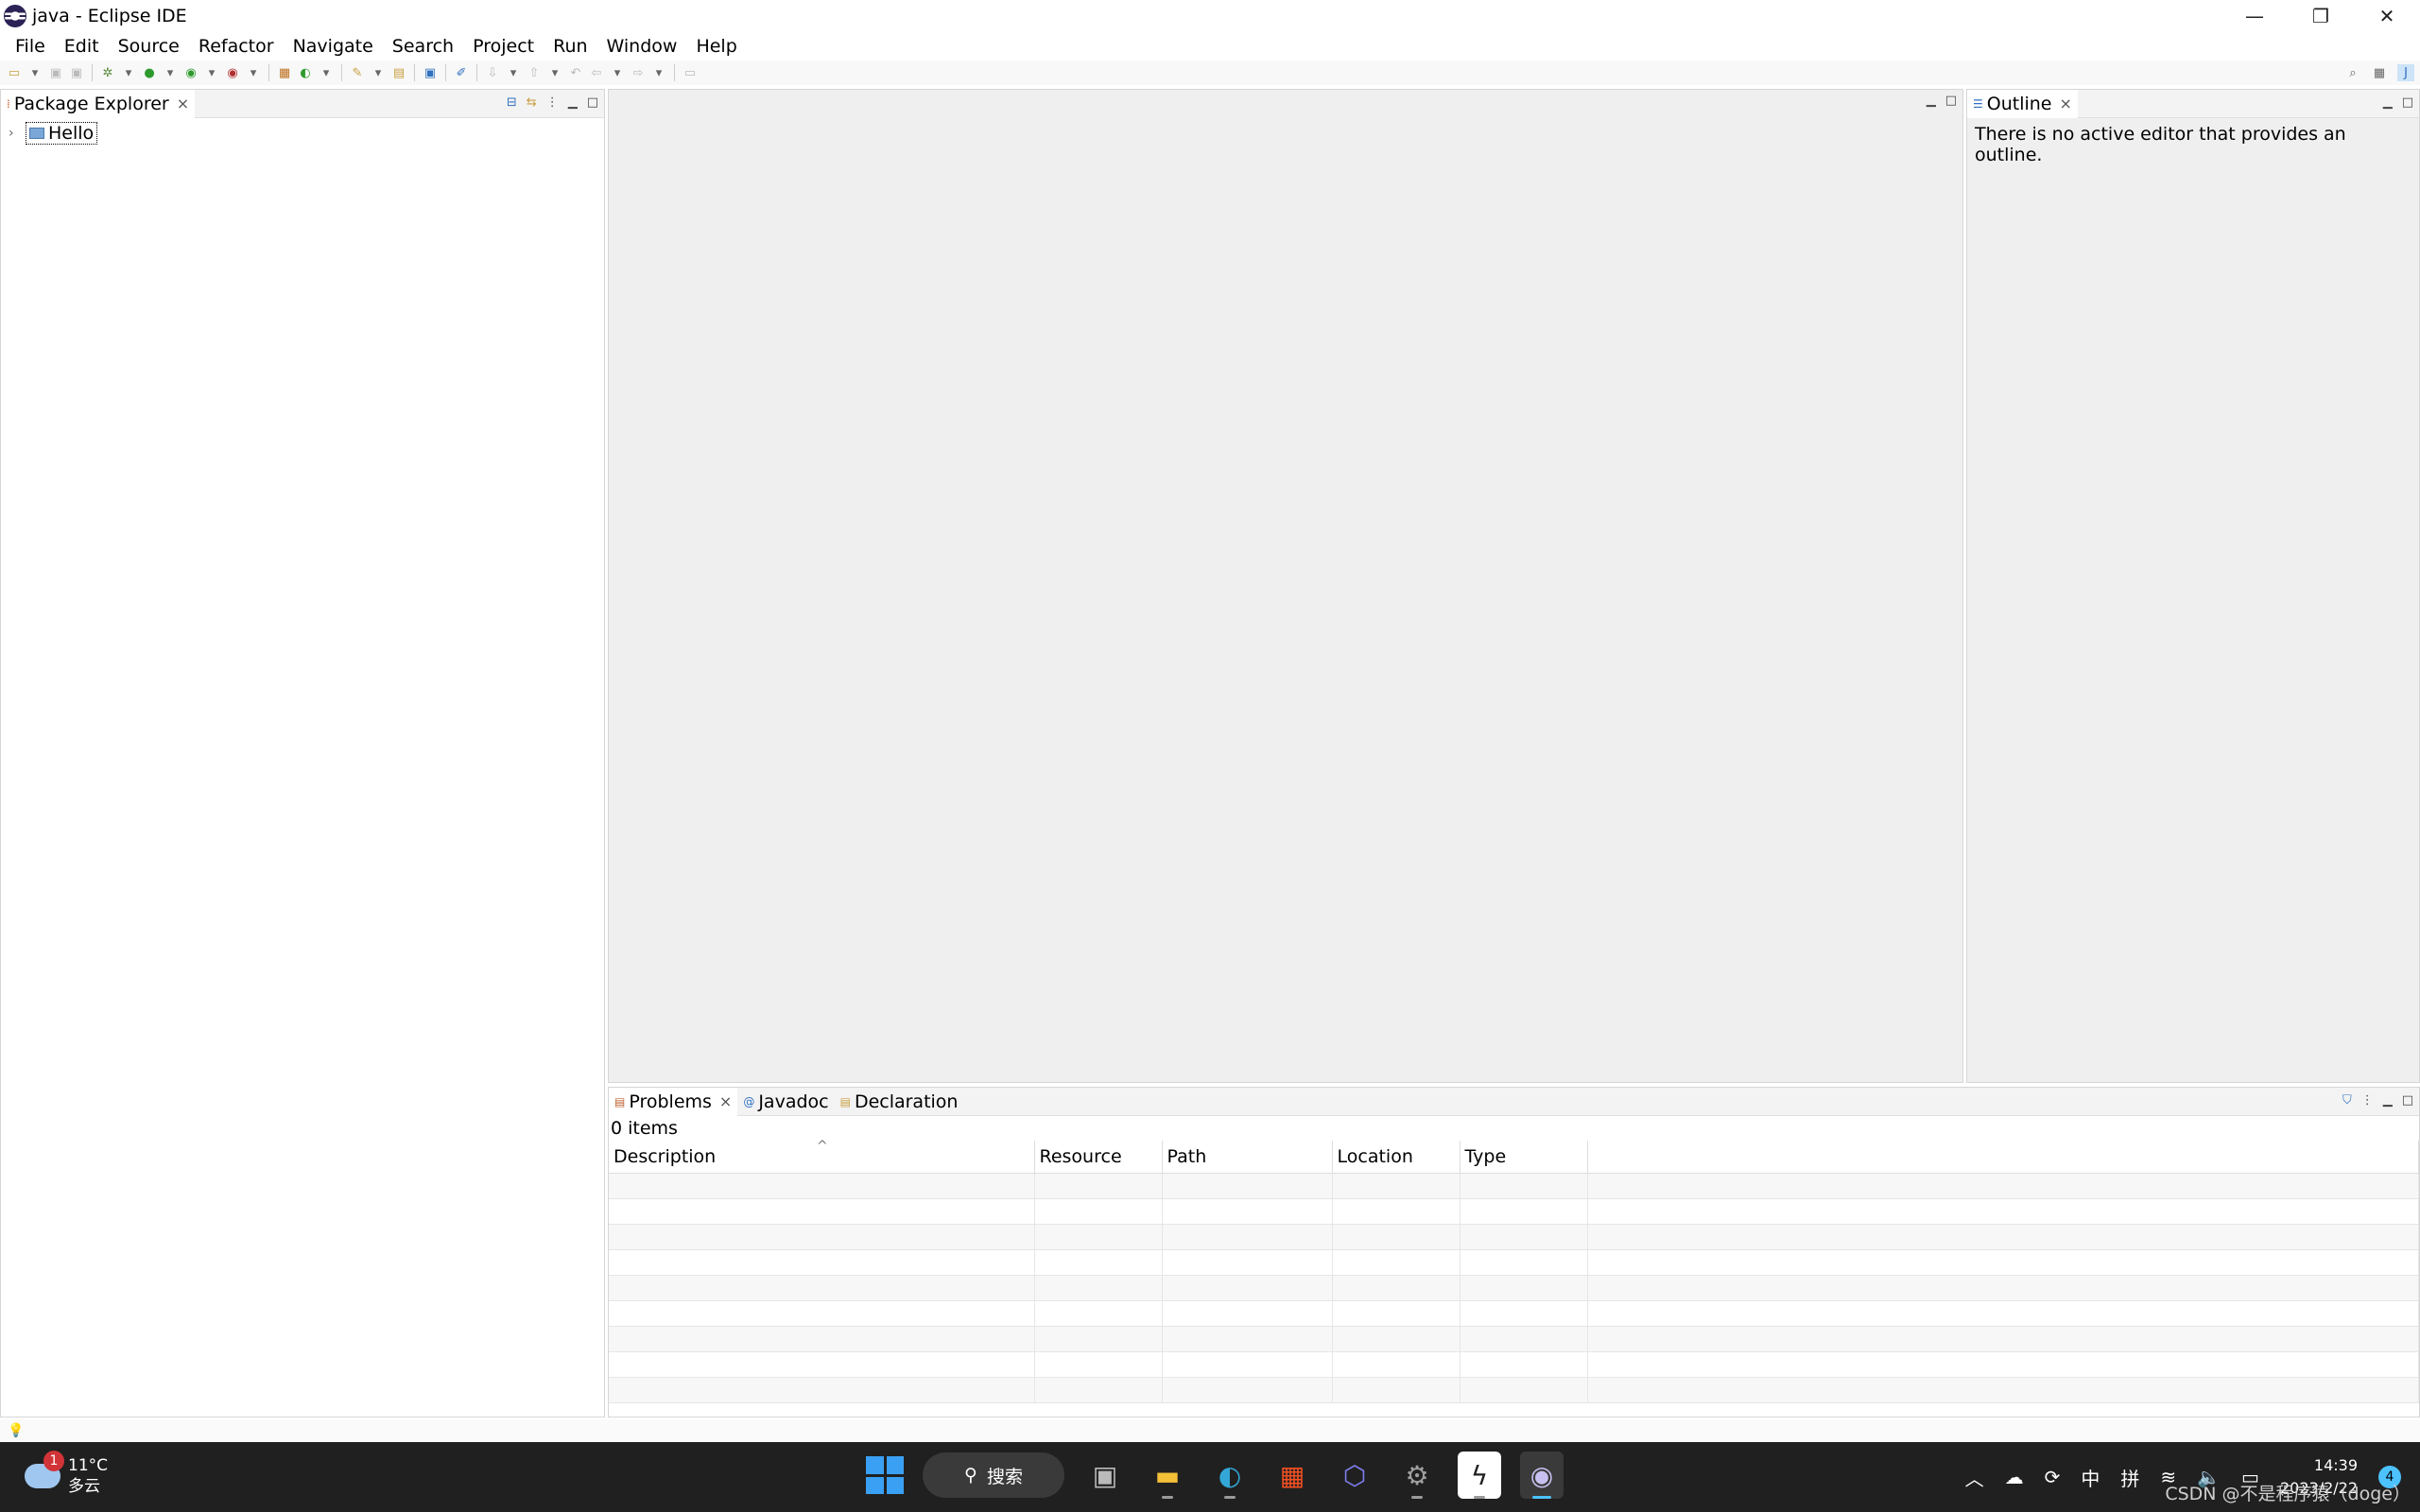 The image size is (2420, 1512). Describe the element at coordinates (673, 1101) in the screenshot. I see `tab-problems: ▤ Problems ×` at that location.